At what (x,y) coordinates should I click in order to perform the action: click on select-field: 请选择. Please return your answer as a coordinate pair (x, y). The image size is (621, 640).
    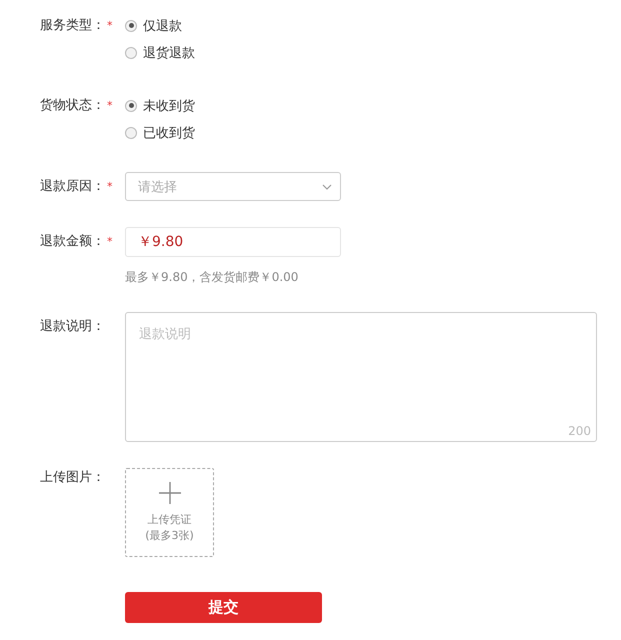
    Looking at the image, I should click on (233, 186).